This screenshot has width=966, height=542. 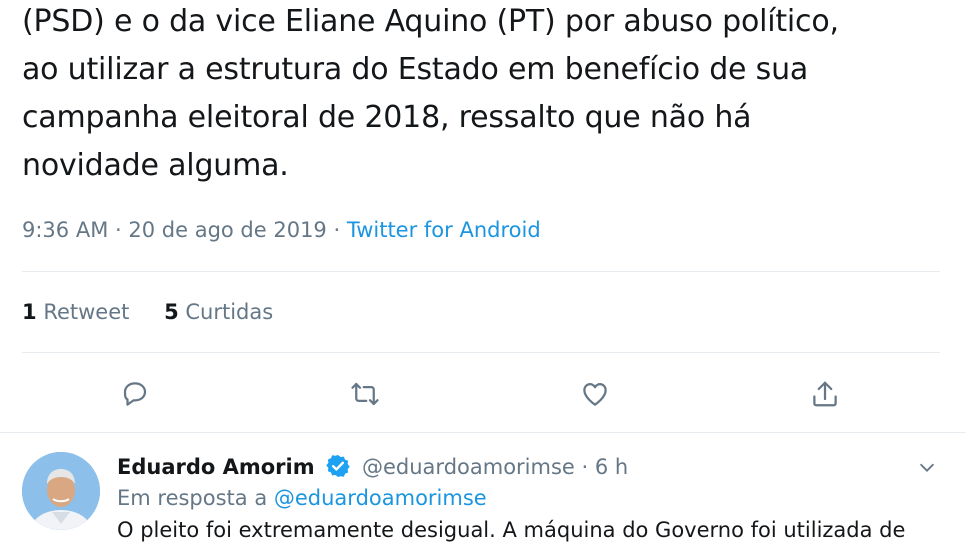 I want to click on share-button, so click(x=825, y=394).